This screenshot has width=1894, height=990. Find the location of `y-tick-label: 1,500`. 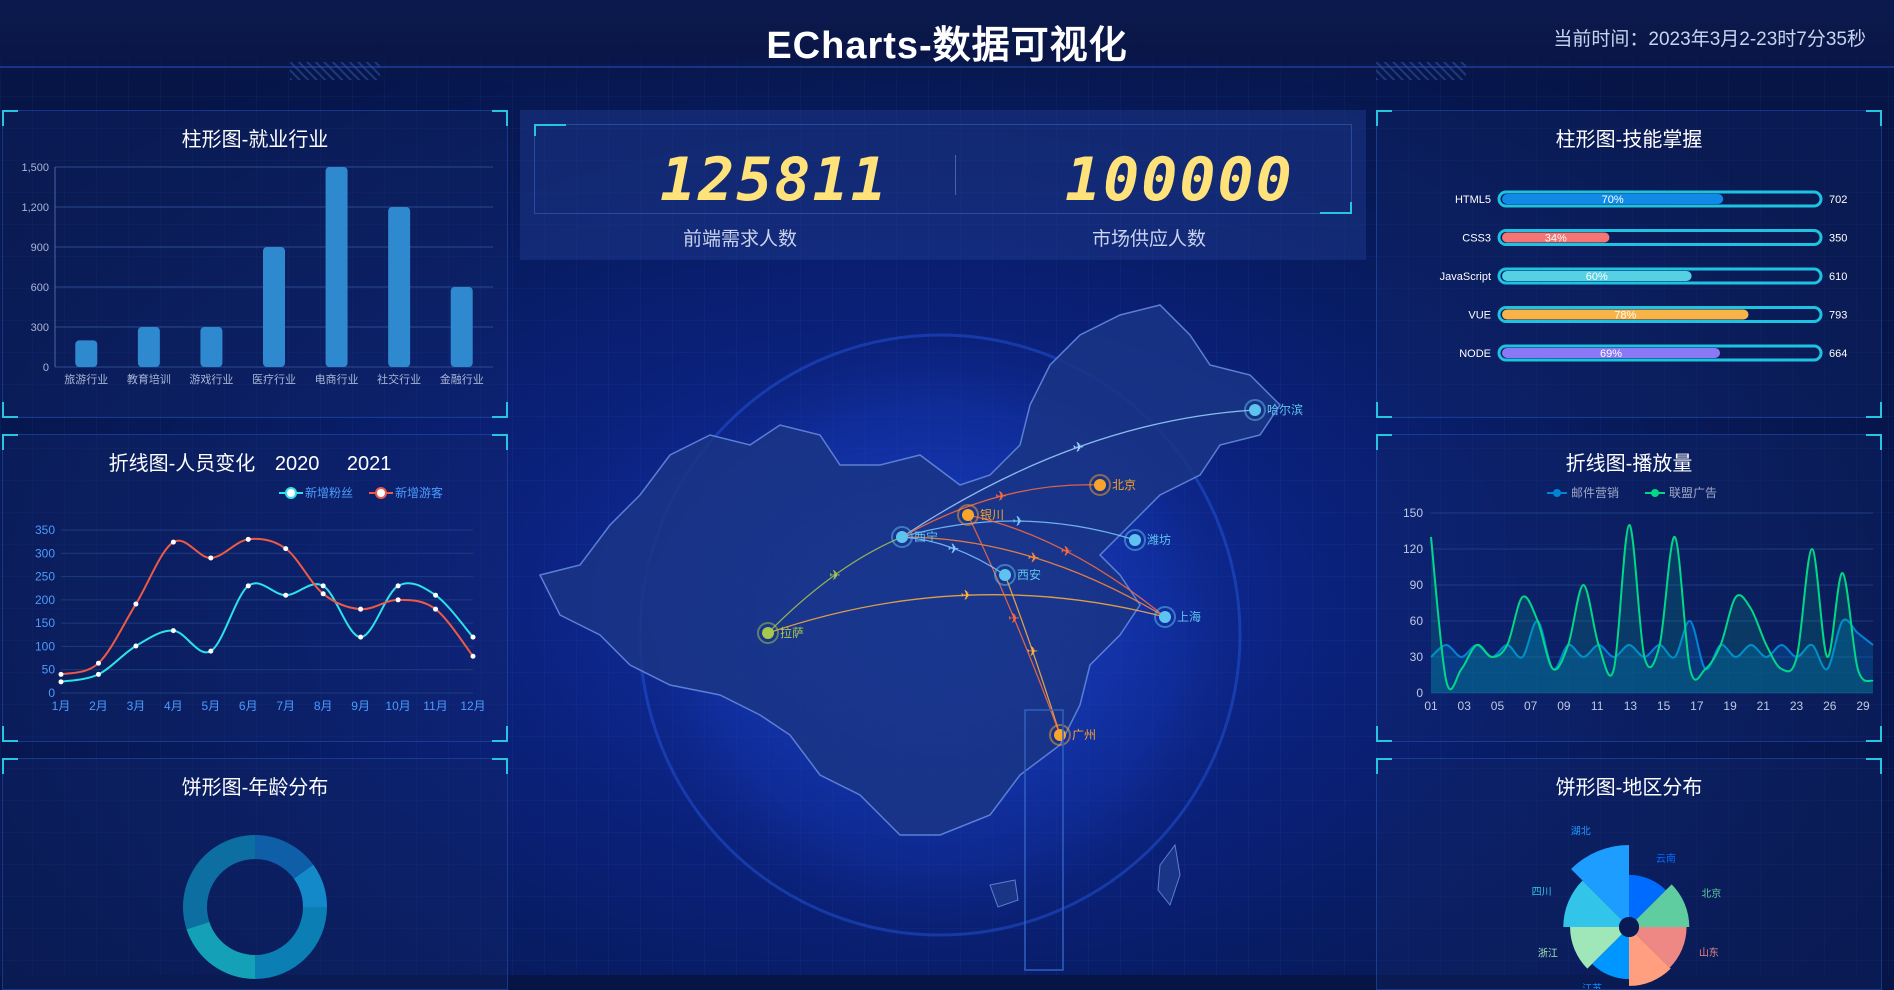

y-tick-label: 1,500 is located at coordinates (35, 168).